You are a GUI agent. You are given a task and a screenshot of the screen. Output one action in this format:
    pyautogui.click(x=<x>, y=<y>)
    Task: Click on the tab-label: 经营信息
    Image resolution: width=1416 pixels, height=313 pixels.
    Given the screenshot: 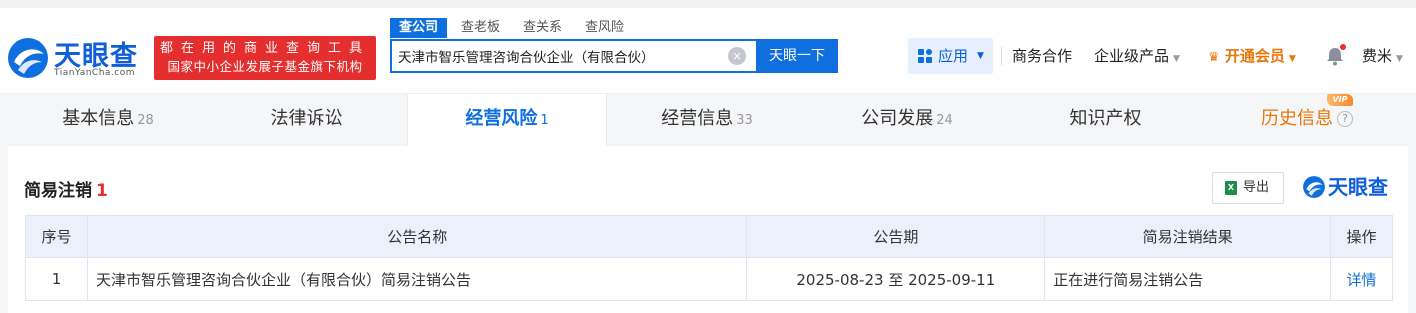 What is the action you would take?
    pyautogui.click(x=697, y=118)
    